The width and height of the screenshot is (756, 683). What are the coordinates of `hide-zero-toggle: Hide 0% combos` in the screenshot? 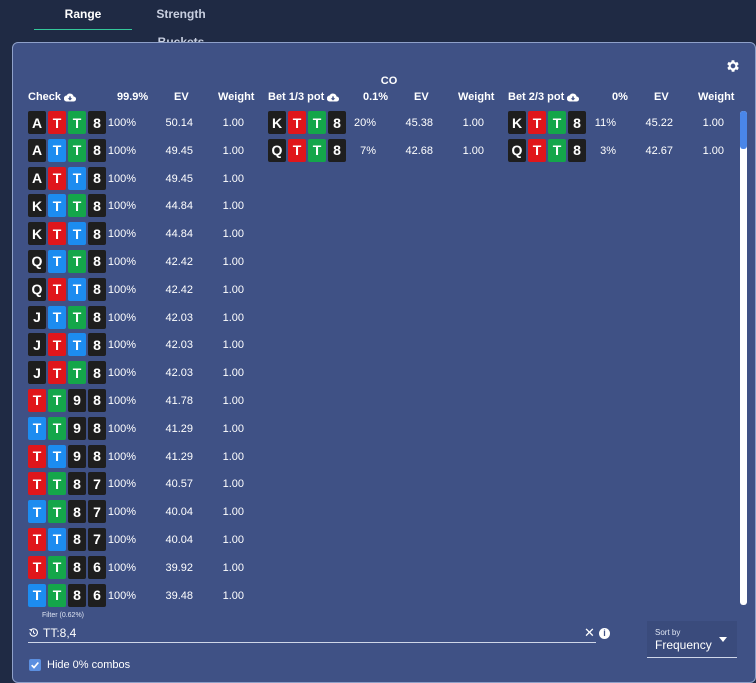 It's located at (79, 665).